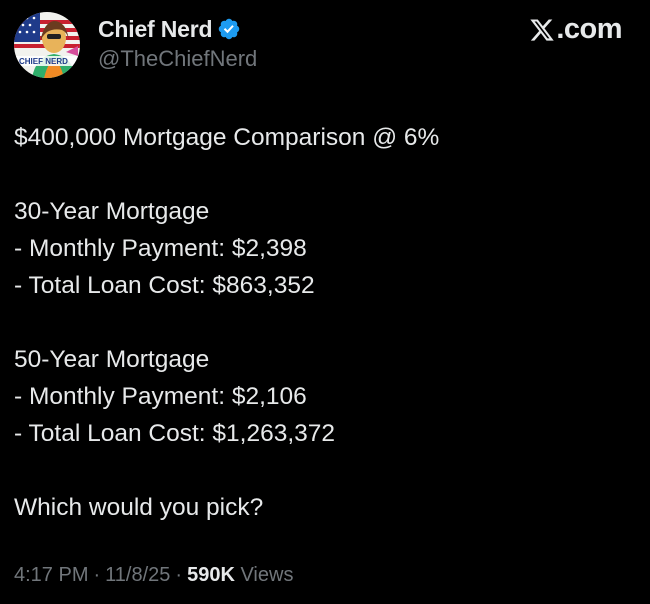  What do you see at coordinates (160, 396) in the screenshot?
I see `post-line-50yr-monthly: - Monthly Payment: $2,106` at bounding box center [160, 396].